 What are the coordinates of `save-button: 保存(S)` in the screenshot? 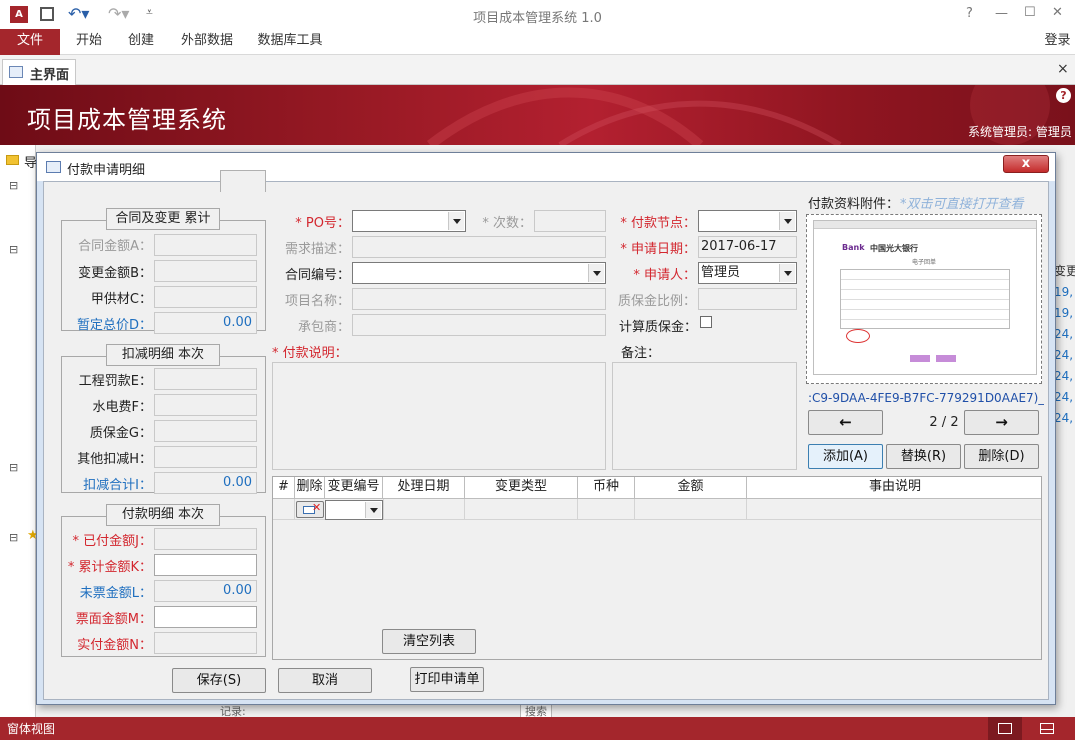 It's located at (219, 680).